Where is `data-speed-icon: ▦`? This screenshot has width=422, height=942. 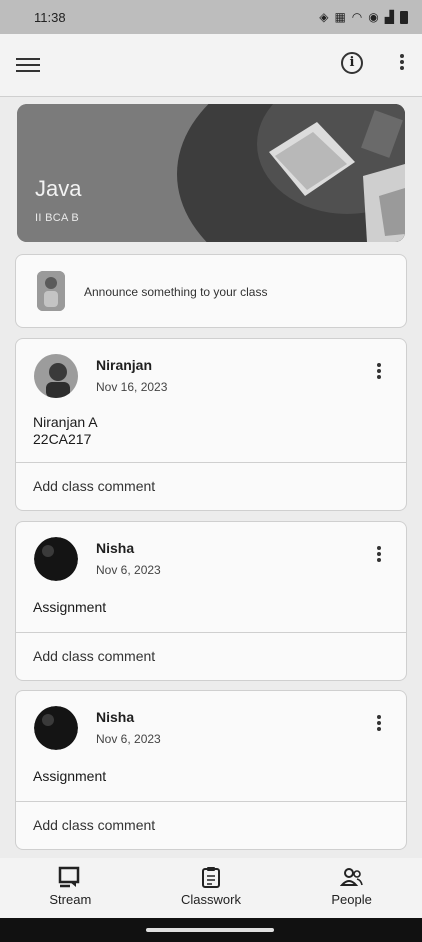 data-speed-icon: ▦ is located at coordinates (340, 17).